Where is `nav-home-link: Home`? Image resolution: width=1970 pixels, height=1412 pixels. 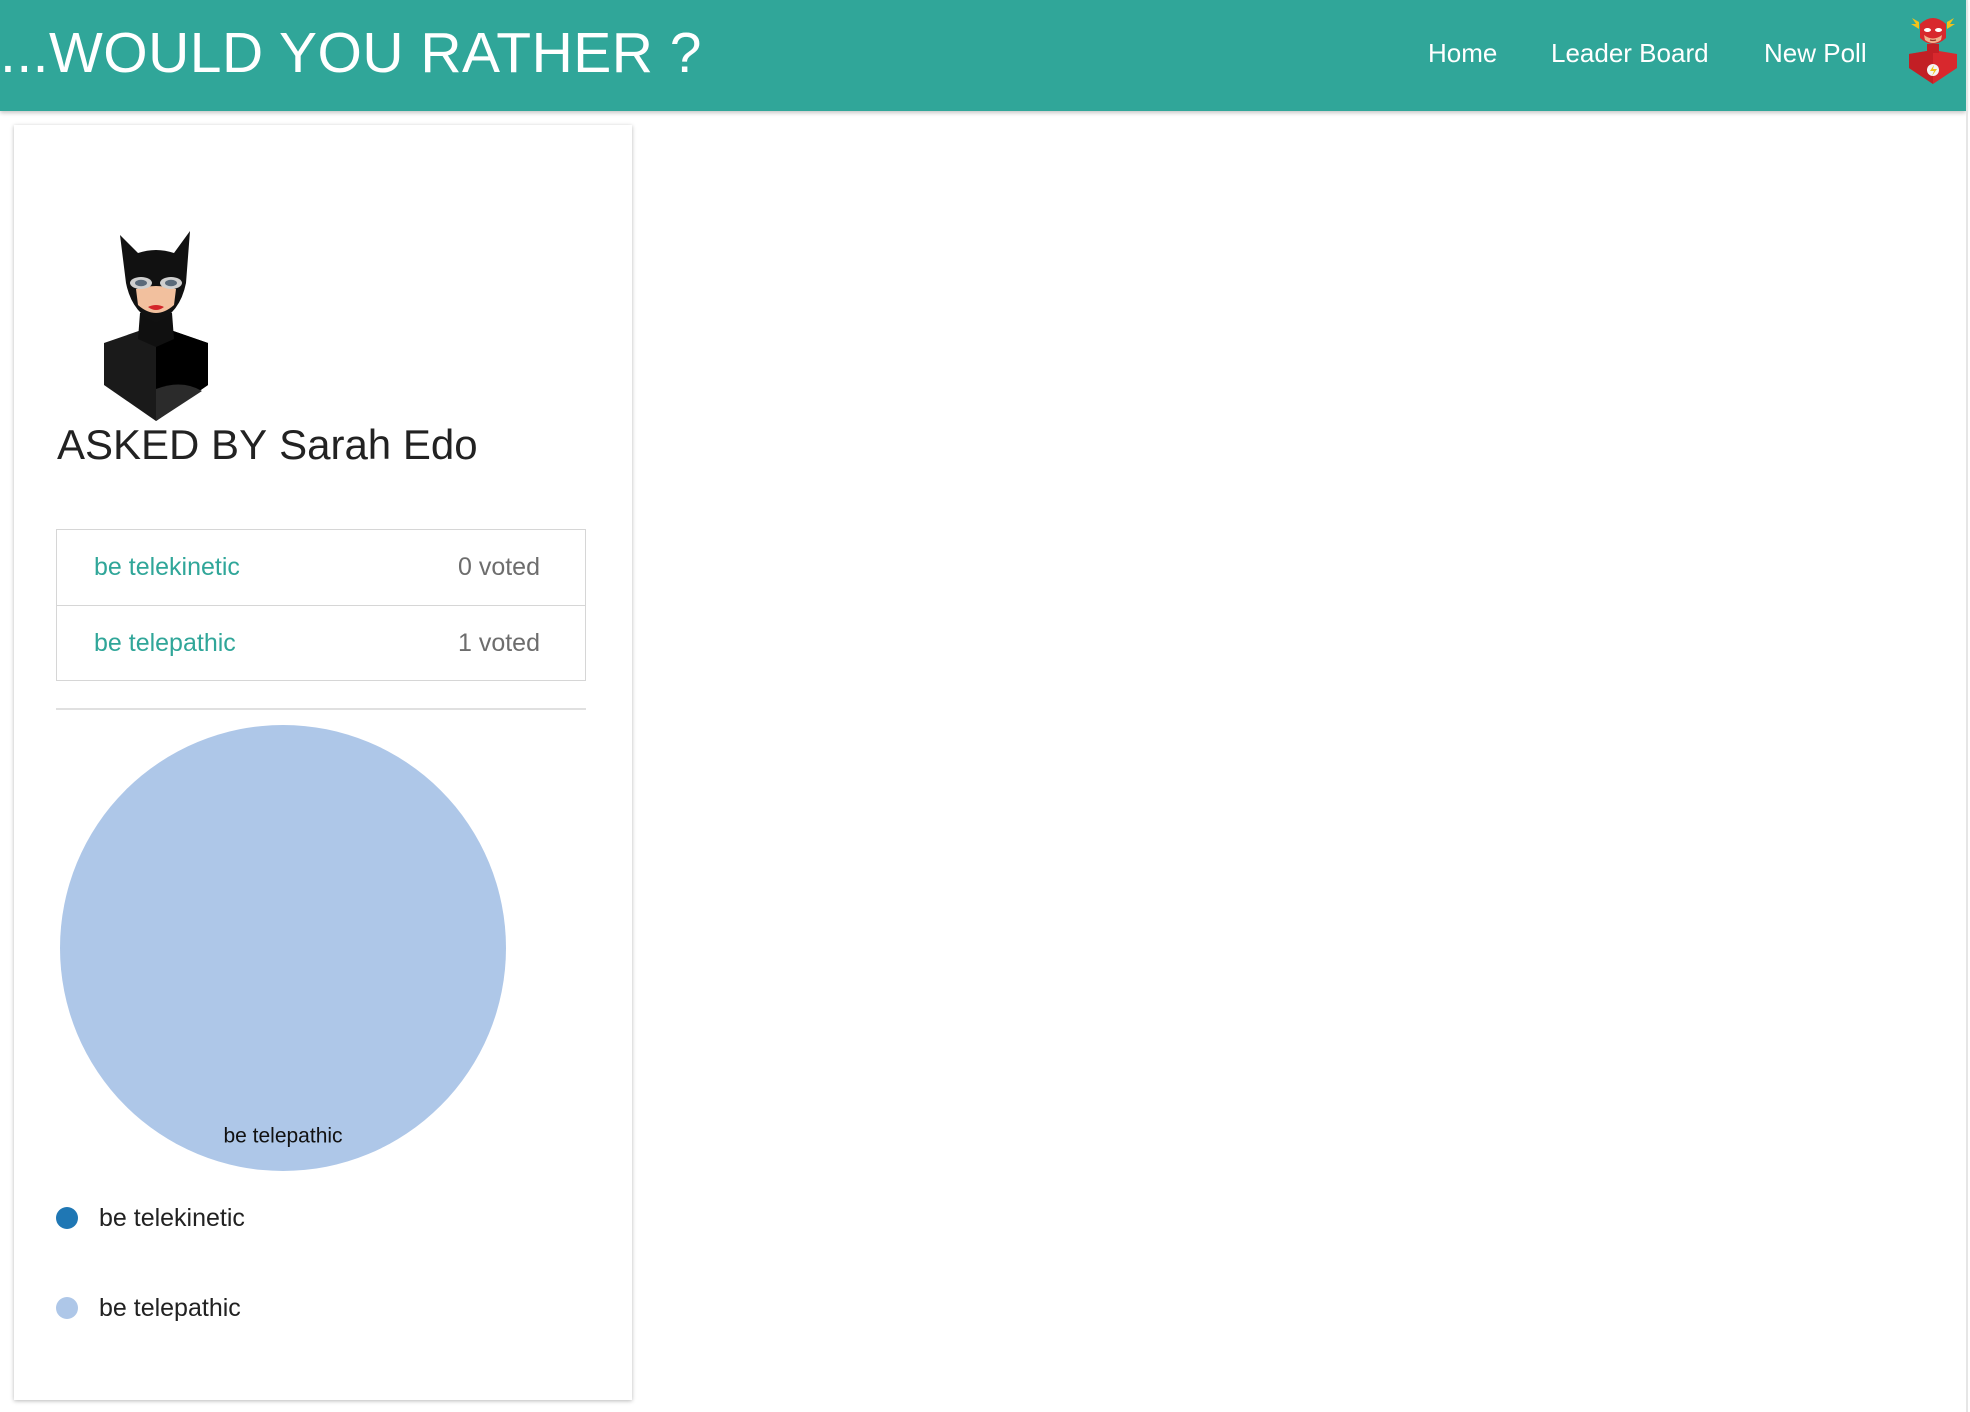
nav-home-link: Home is located at coordinates (1462, 55).